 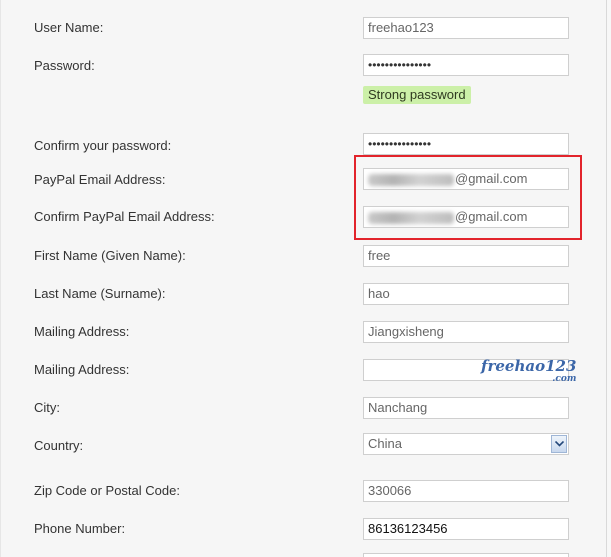 I want to click on paypal-email-domain: @gmail.com, so click(x=491, y=178).